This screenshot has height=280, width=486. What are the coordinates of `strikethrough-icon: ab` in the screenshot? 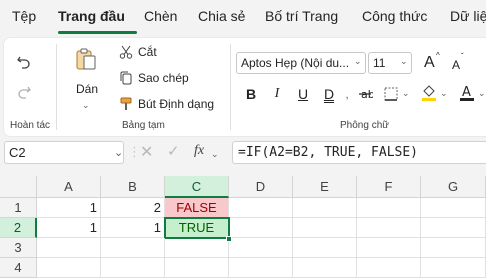 It's located at (365, 94).